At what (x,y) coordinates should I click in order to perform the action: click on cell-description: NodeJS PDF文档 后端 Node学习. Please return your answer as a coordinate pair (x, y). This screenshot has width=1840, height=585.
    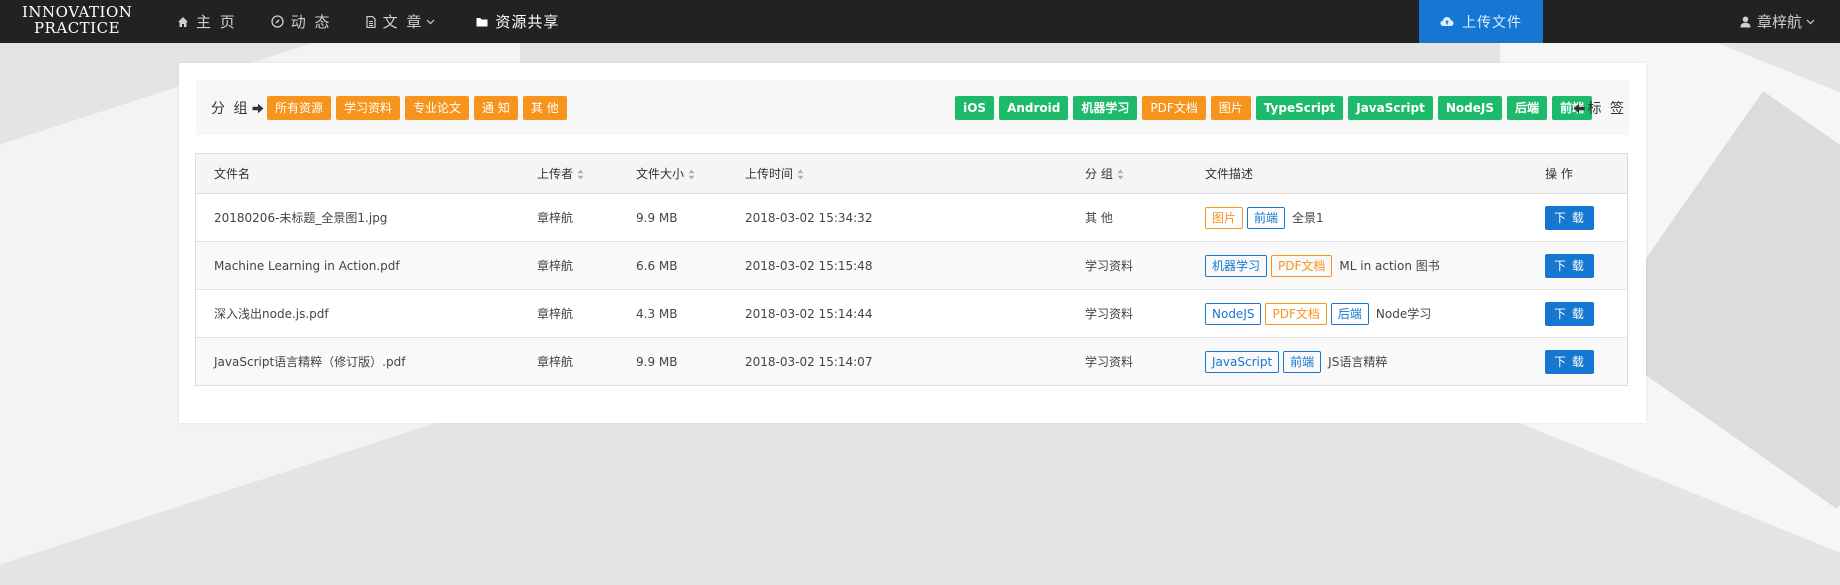
    Looking at the image, I should click on (1375, 313).